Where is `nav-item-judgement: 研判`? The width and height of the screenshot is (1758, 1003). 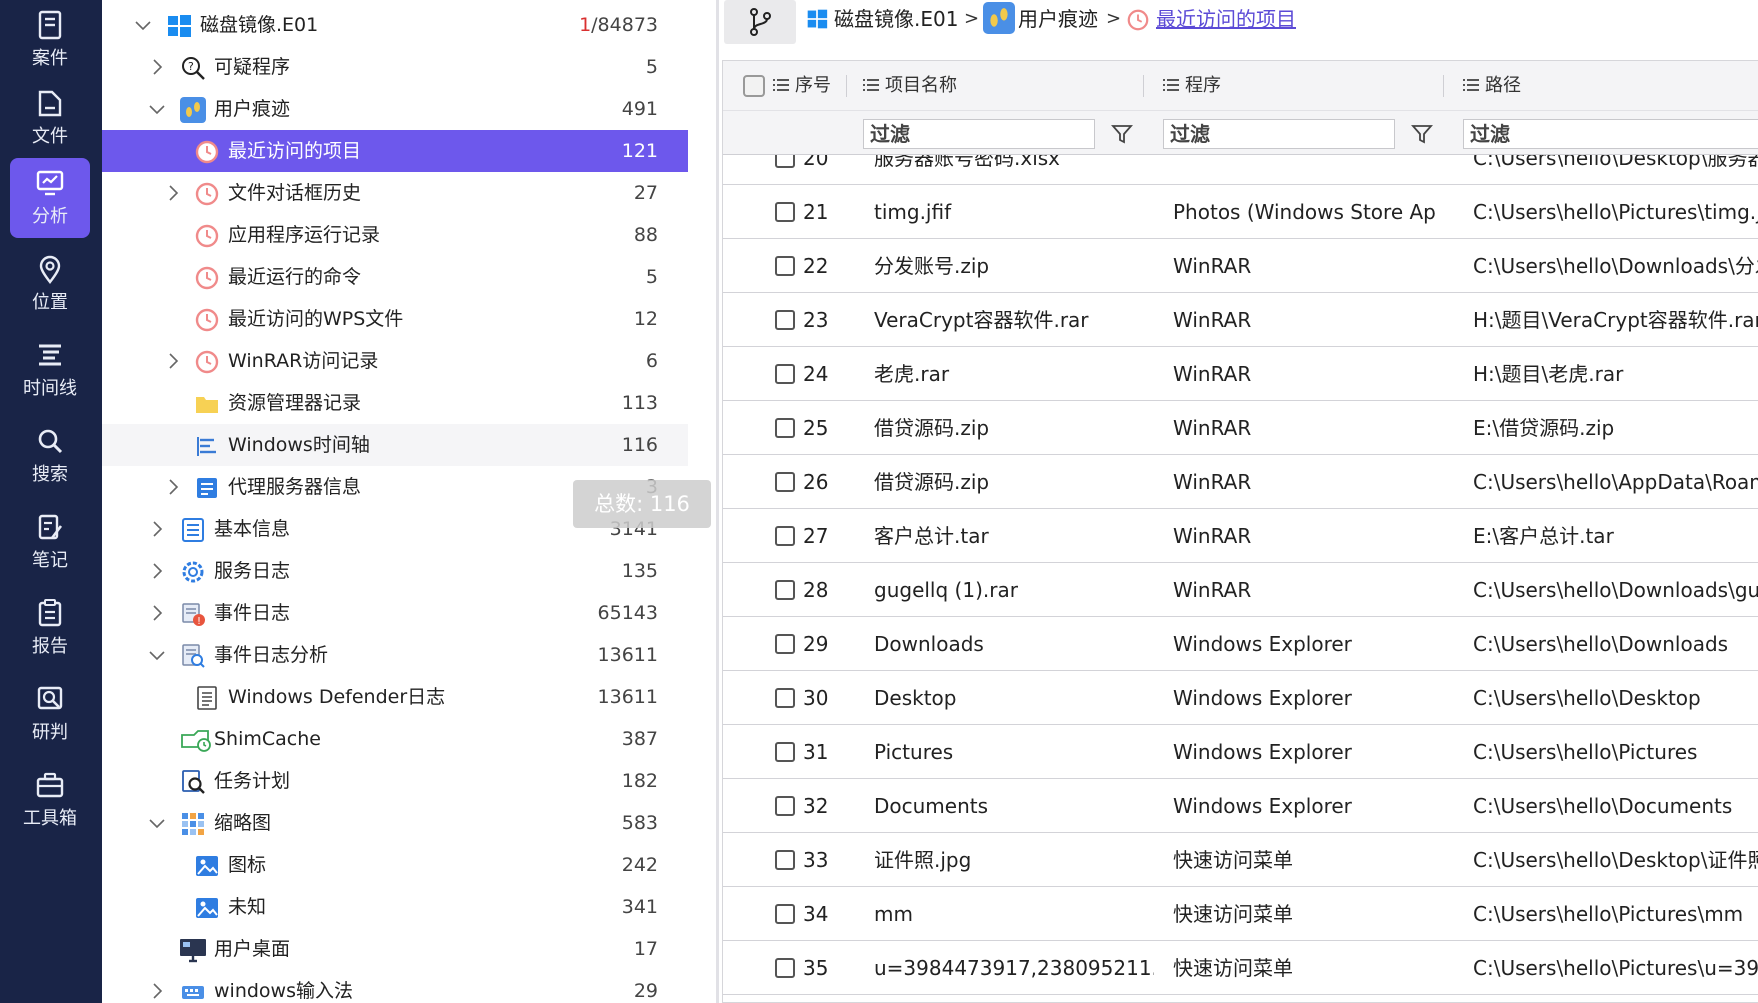 nav-item-judgement: 研判 is located at coordinates (50, 714).